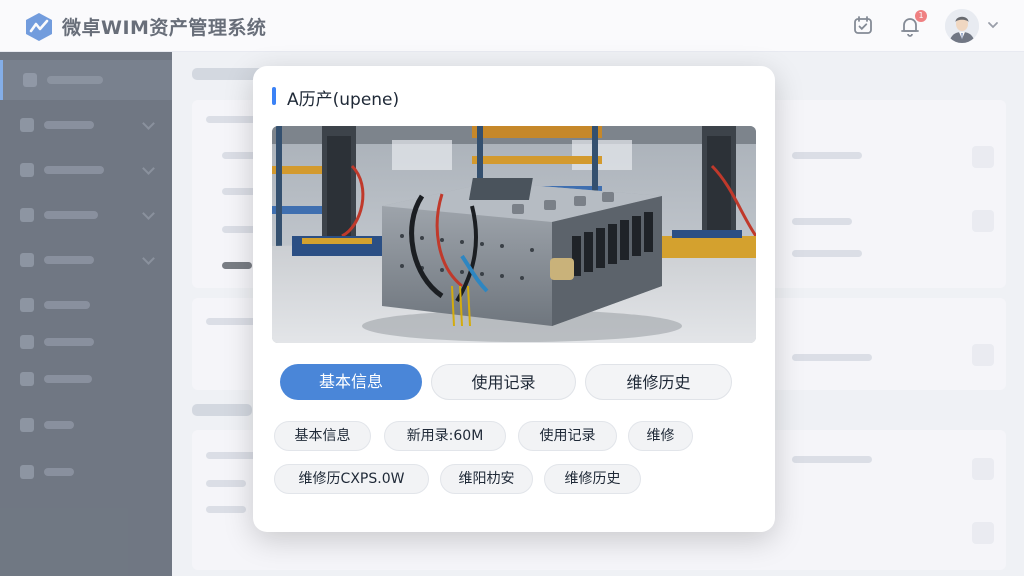 This screenshot has width=1024, height=576. Describe the element at coordinates (351, 382) in the screenshot. I see `tab-basic-info: 基本信息` at that location.